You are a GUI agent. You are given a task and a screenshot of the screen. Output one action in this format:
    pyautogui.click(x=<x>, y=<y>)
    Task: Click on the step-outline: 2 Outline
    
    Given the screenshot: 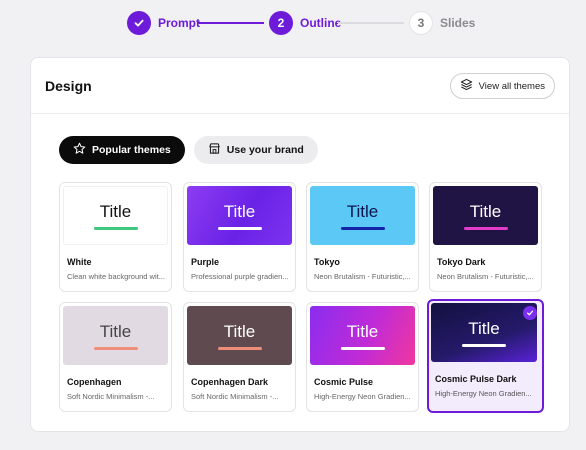 What is the action you would take?
    pyautogui.click(x=305, y=23)
    